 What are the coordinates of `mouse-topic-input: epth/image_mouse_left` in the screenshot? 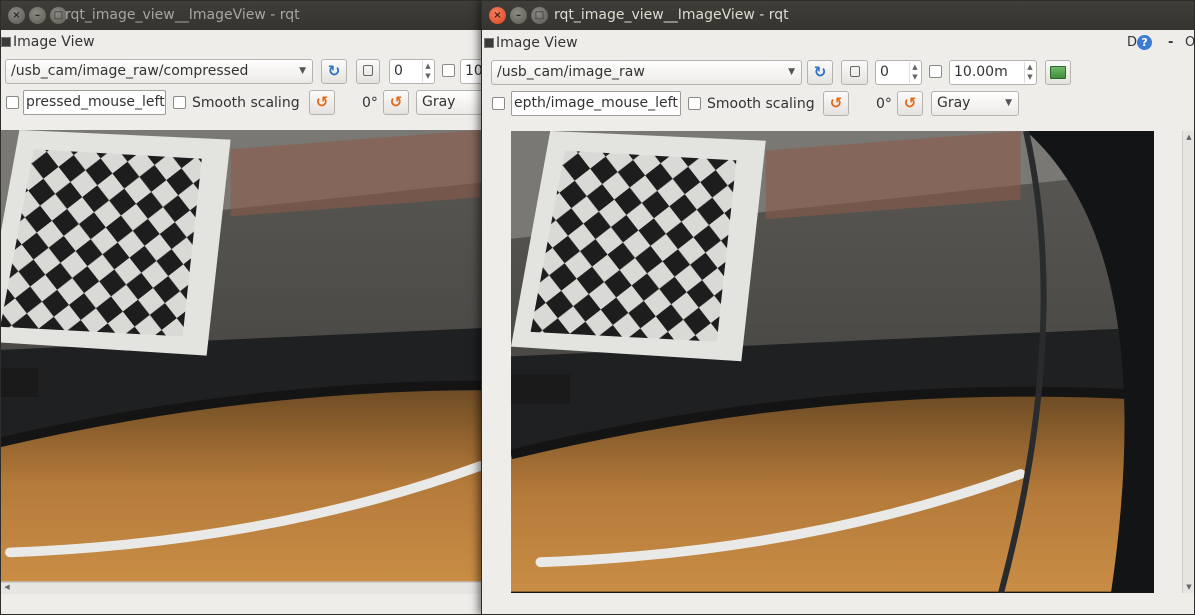 It's located at (596, 103).